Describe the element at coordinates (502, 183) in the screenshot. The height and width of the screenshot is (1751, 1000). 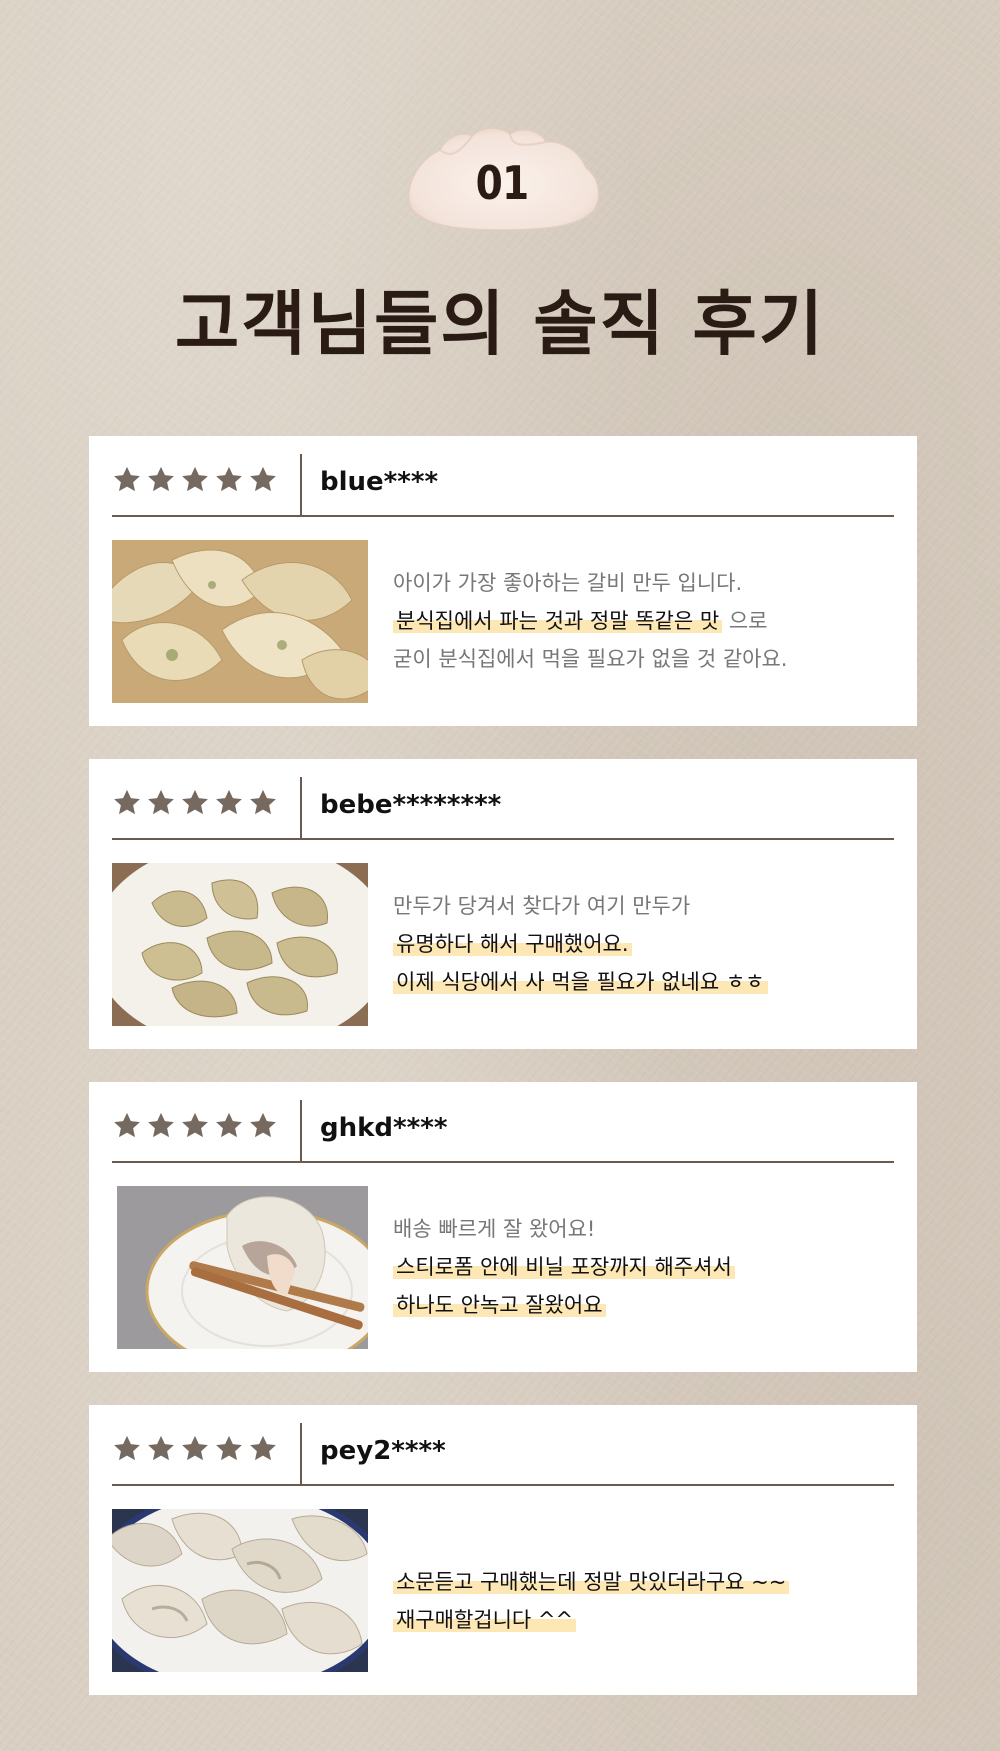
I see `section-number: 01` at that location.